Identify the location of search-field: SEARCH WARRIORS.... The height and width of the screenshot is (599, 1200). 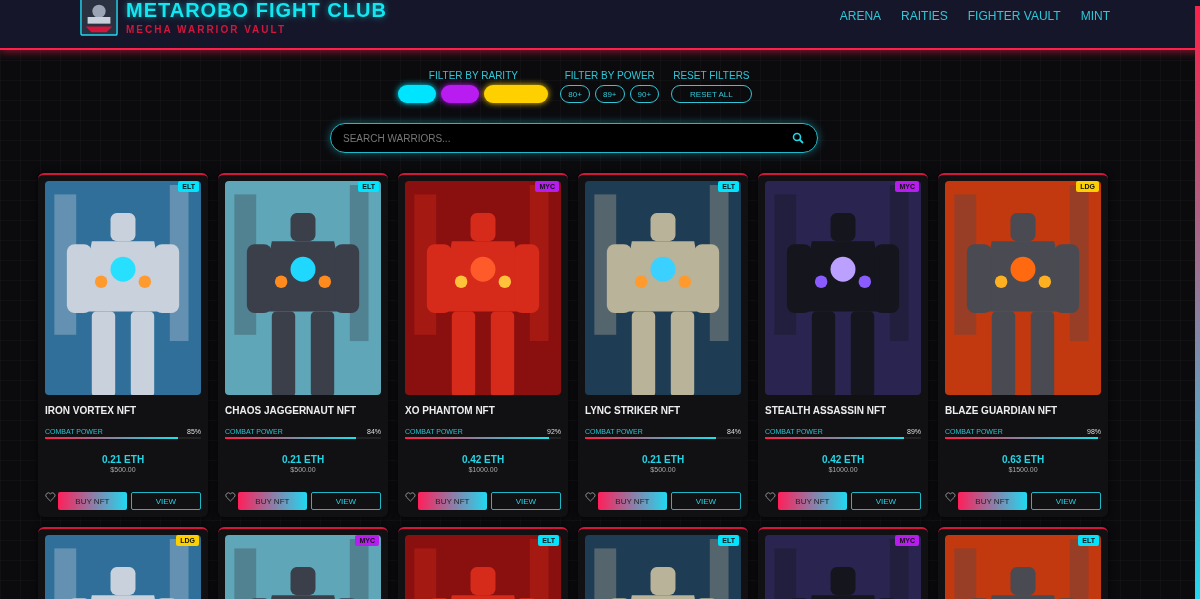
(574, 138).